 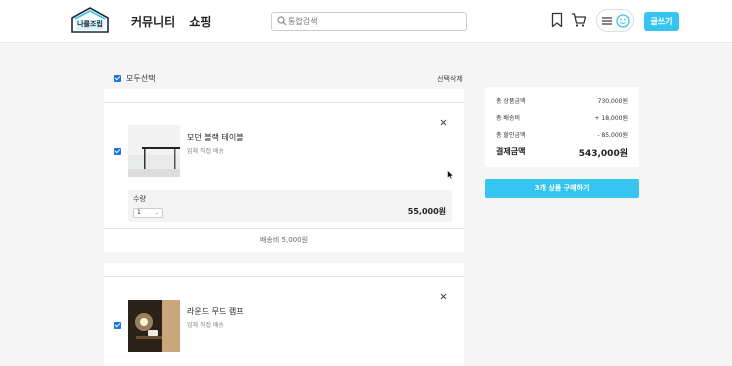 I want to click on product-thumbnail-lamp, so click(x=154, y=326).